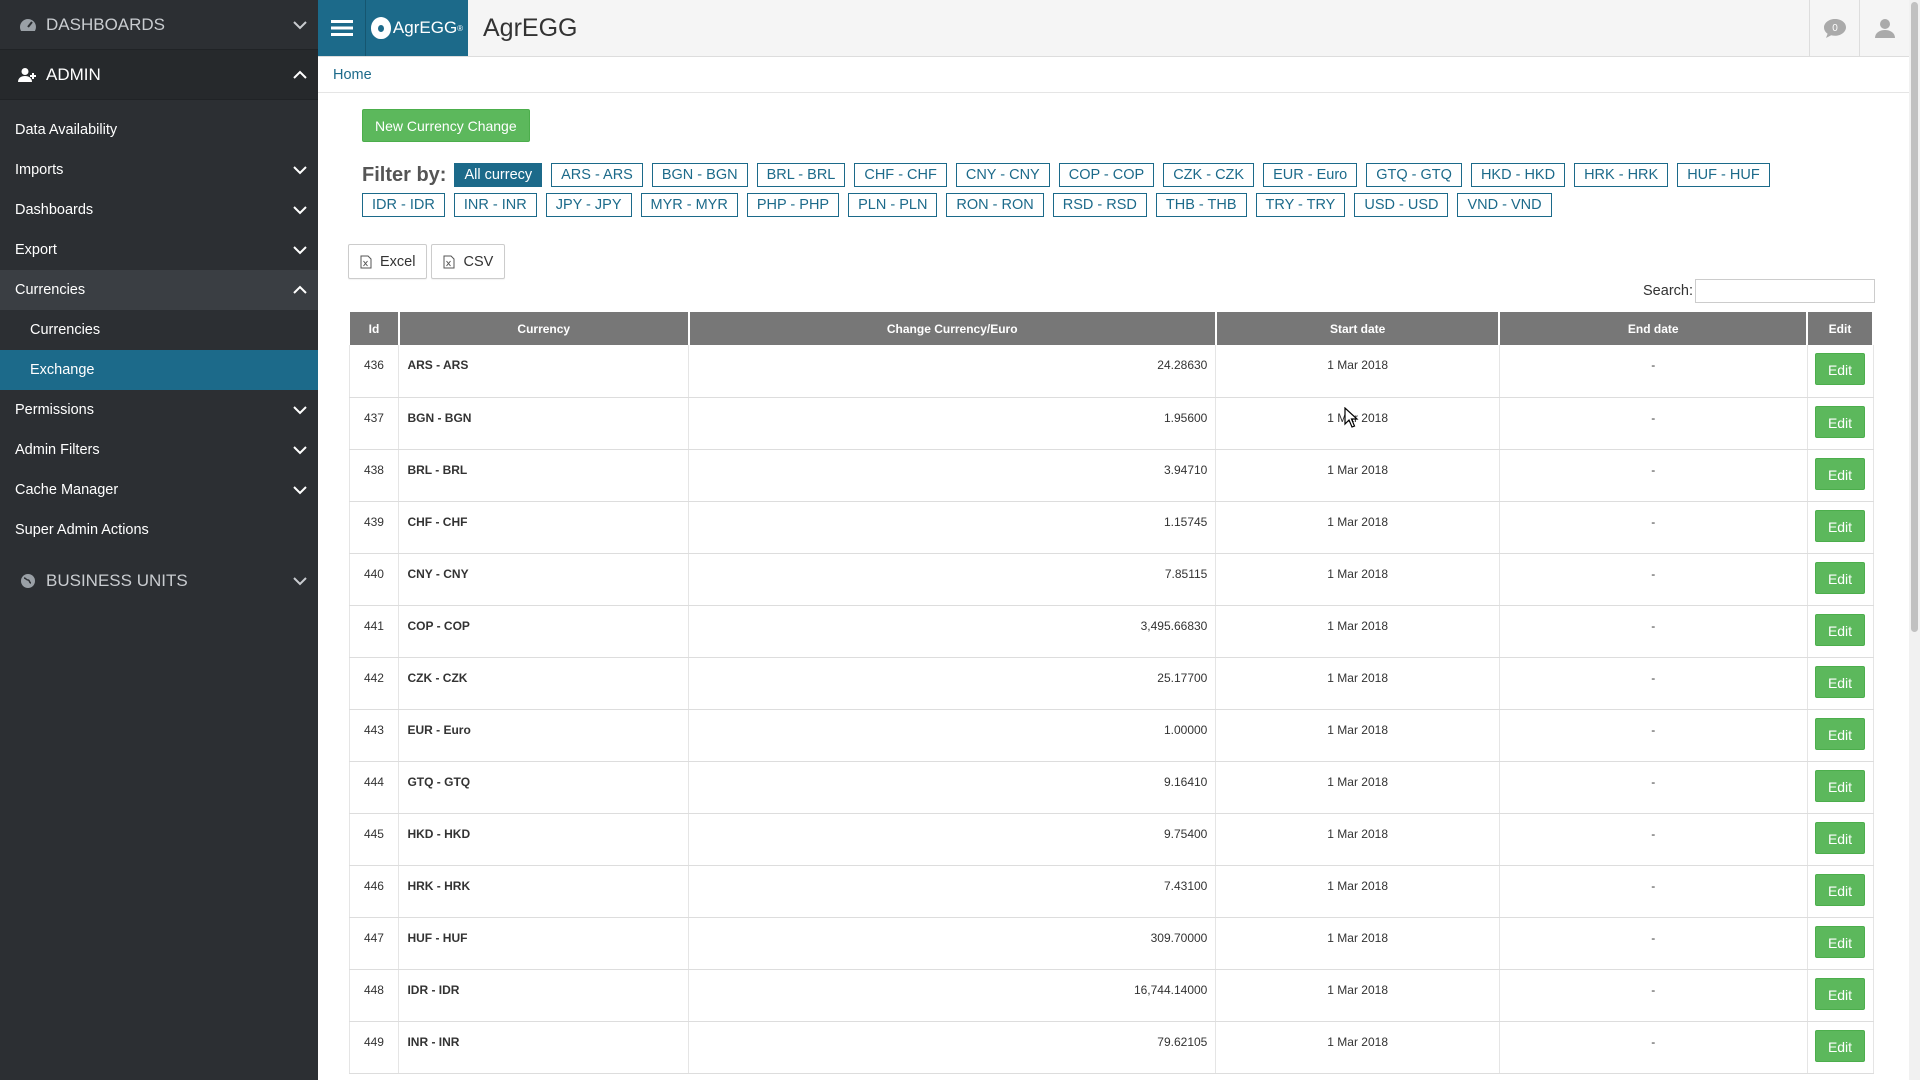  What do you see at coordinates (995, 205) in the screenshot?
I see `filter-chip-ron: RON - RON` at bounding box center [995, 205].